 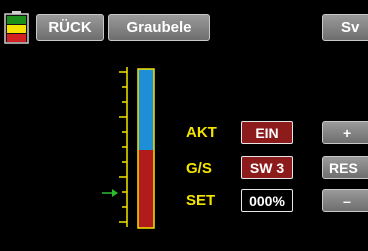 I want to click on reset-button: RES, so click(x=345, y=167).